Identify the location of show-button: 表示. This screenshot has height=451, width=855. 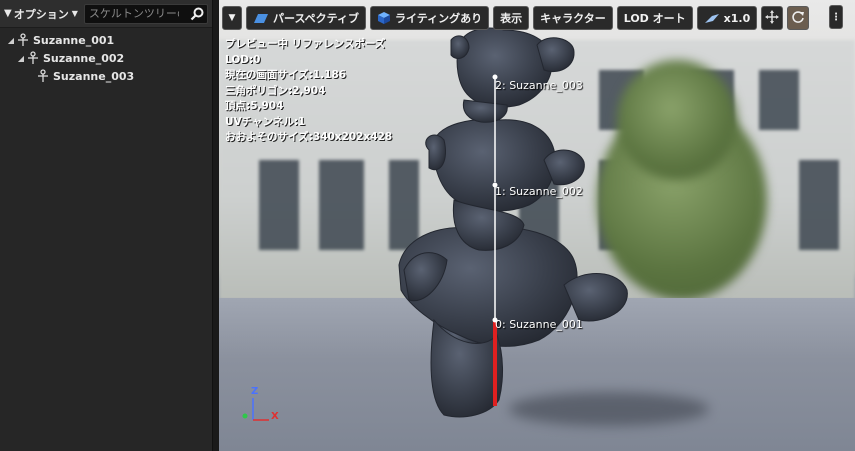
(511, 18).